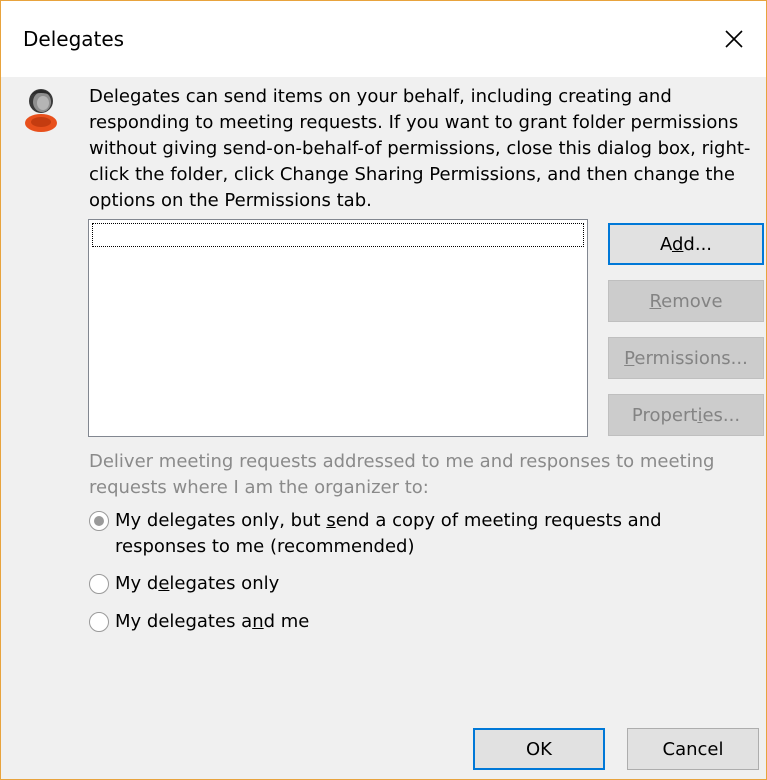  Describe the element at coordinates (338, 235) in the screenshot. I see `list-focus-rect` at that location.